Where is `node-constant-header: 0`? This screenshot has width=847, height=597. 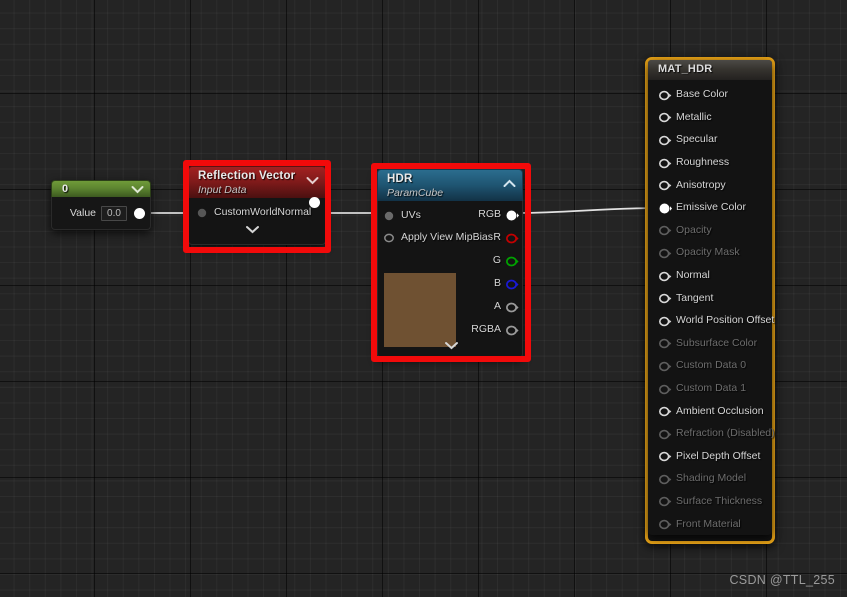
node-constant-header: 0 is located at coordinates (101, 188).